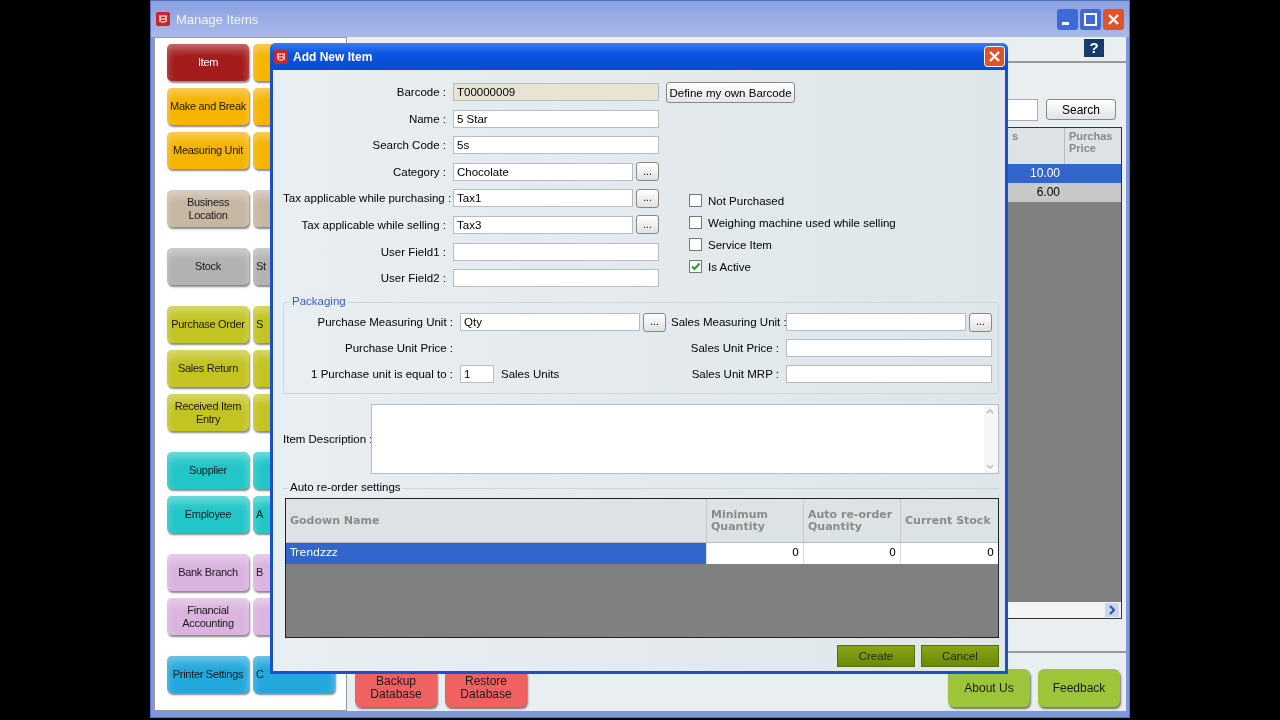 This screenshot has height=720, width=1280. What do you see at coordinates (208, 62) in the screenshot?
I see `sidebar-button: Item` at bounding box center [208, 62].